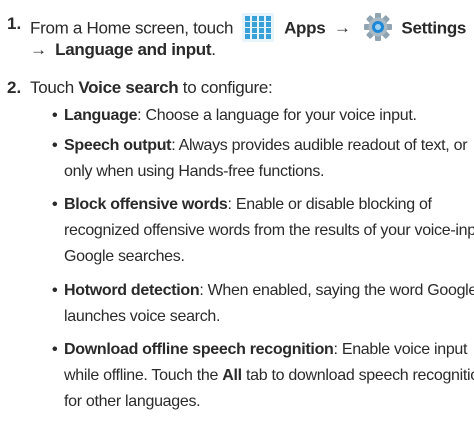 This screenshot has width=474, height=426. What do you see at coordinates (232, 375) in the screenshot?
I see `all-tab-label: All` at bounding box center [232, 375].